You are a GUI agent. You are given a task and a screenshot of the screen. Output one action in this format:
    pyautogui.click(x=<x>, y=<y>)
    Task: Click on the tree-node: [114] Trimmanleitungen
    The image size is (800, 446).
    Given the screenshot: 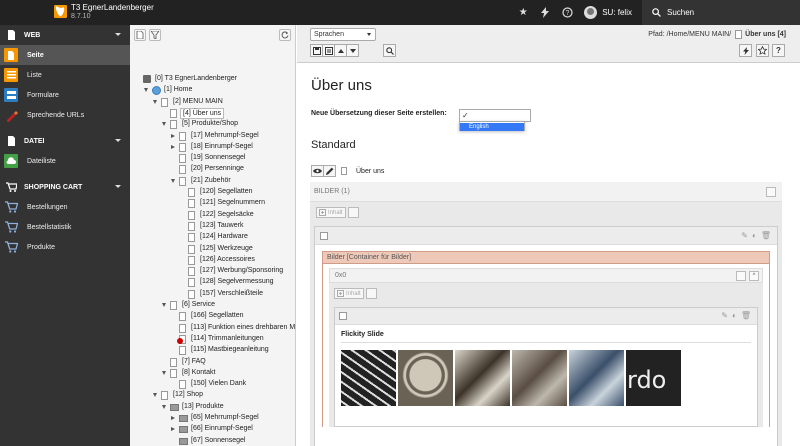 What is the action you would take?
    pyautogui.click(x=212, y=339)
    